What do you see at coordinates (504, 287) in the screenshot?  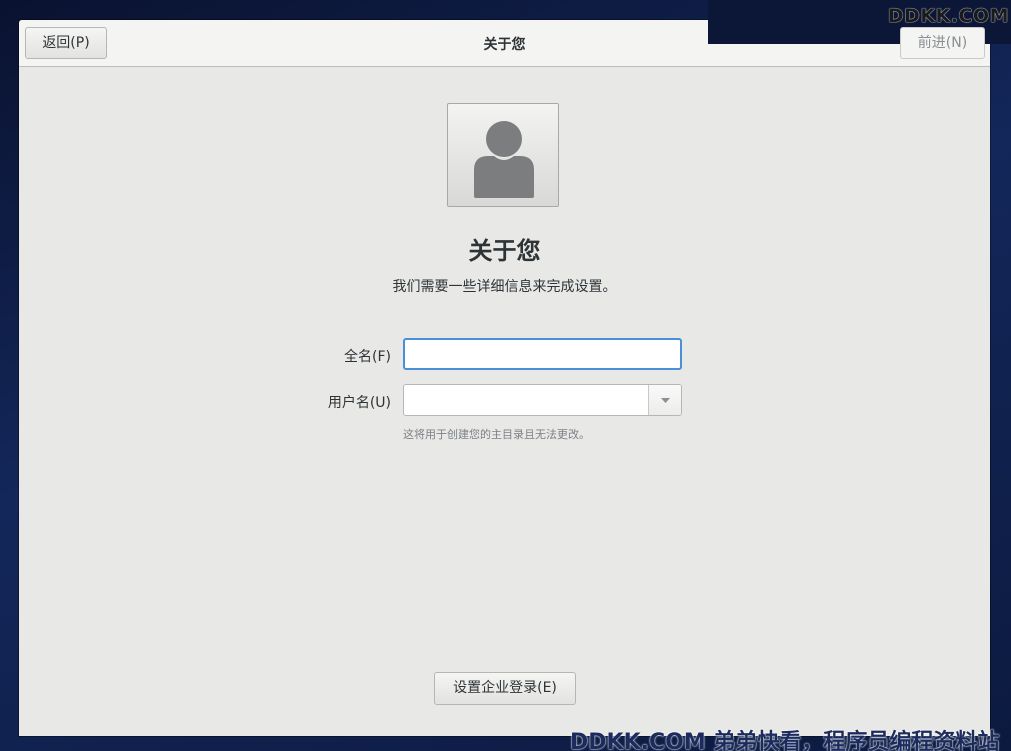 I see `page-subtitle: 我们需要一些详细信息来完成设置。` at bounding box center [504, 287].